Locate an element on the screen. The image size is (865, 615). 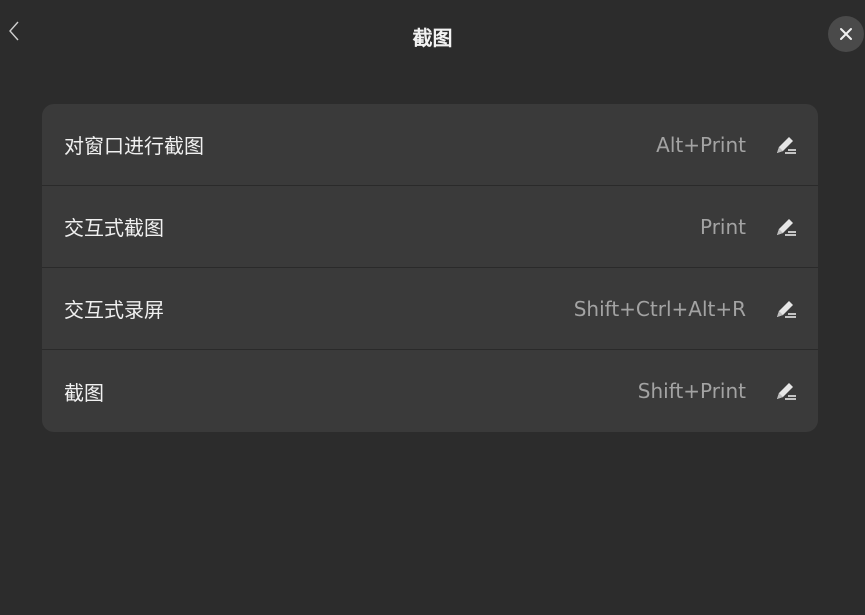
close-icon is located at coordinates (846, 34).